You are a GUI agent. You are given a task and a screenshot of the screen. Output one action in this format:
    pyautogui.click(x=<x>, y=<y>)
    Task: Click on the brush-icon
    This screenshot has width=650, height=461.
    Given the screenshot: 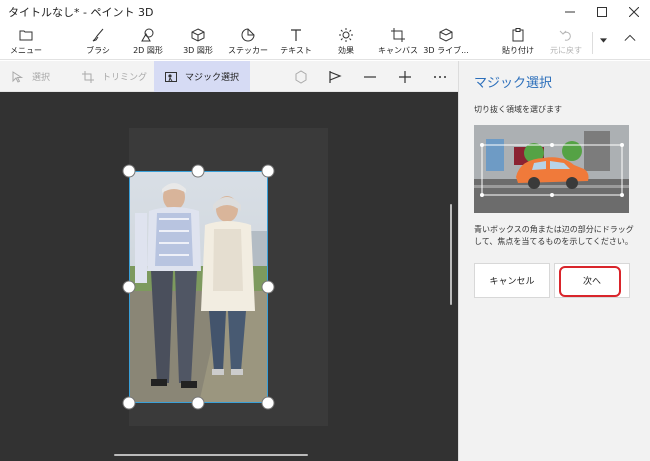 What is the action you would take?
    pyautogui.click(x=98, y=35)
    